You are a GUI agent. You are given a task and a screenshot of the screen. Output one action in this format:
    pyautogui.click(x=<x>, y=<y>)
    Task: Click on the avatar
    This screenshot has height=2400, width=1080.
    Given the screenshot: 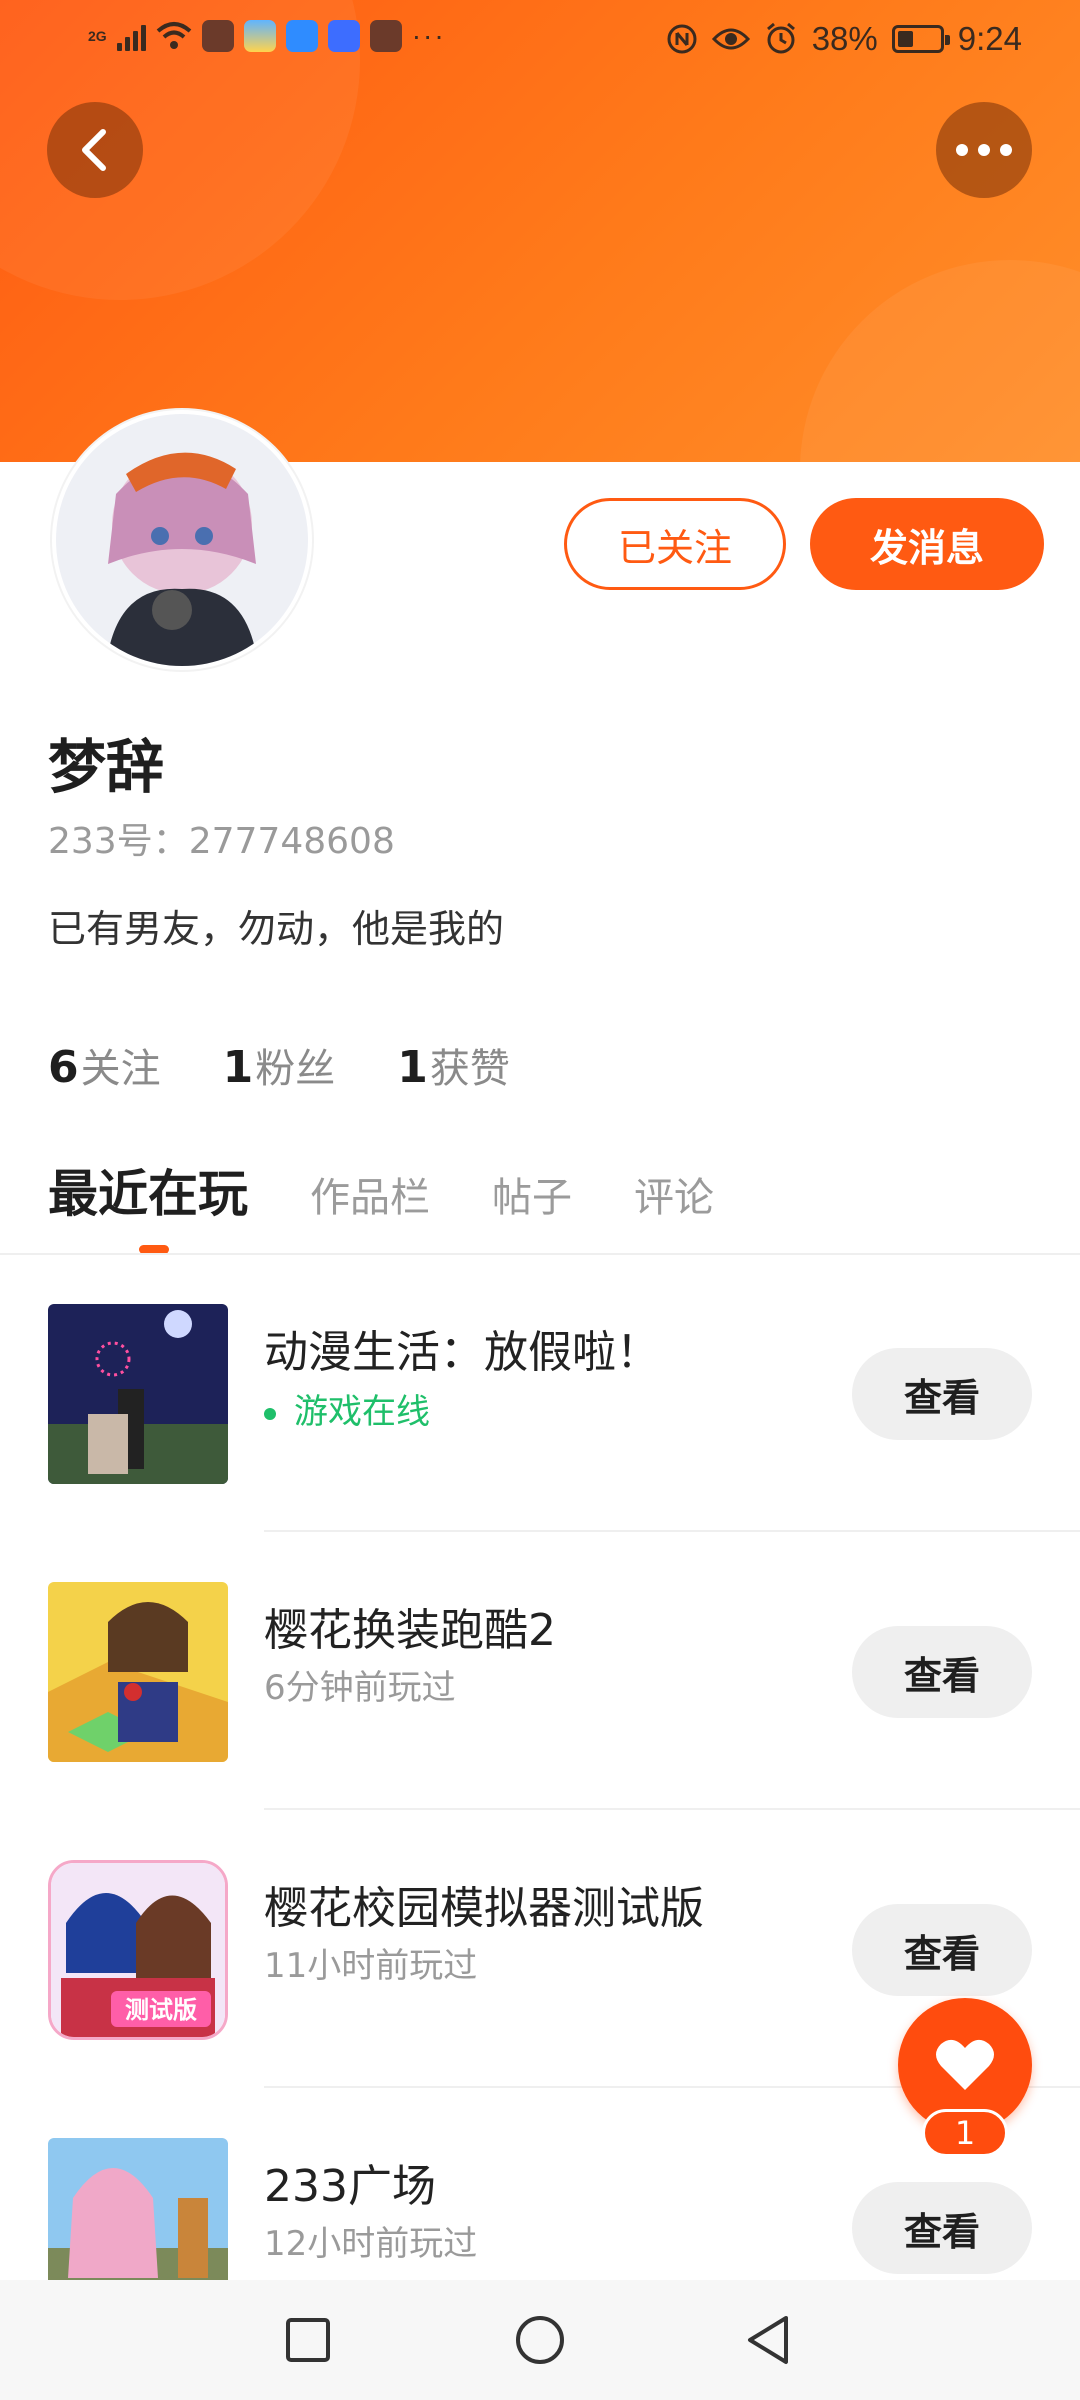 What is the action you would take?
    pyautogui.click(x=182, y=540)
    